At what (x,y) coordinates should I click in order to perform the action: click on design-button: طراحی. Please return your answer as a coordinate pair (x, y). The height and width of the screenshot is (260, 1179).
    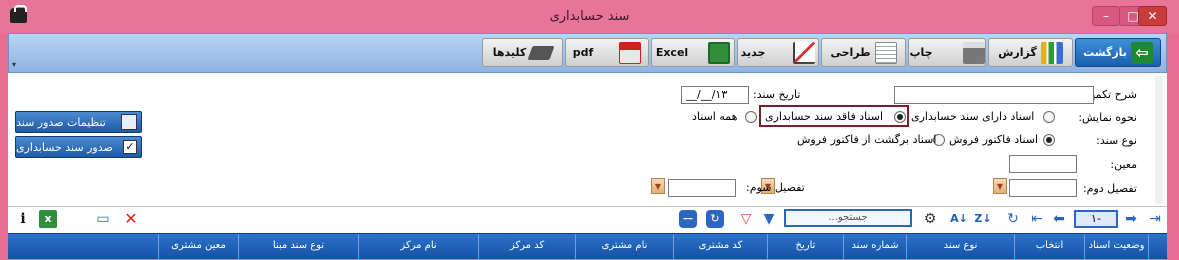
    Looking at the image, I should click on (863, 52).